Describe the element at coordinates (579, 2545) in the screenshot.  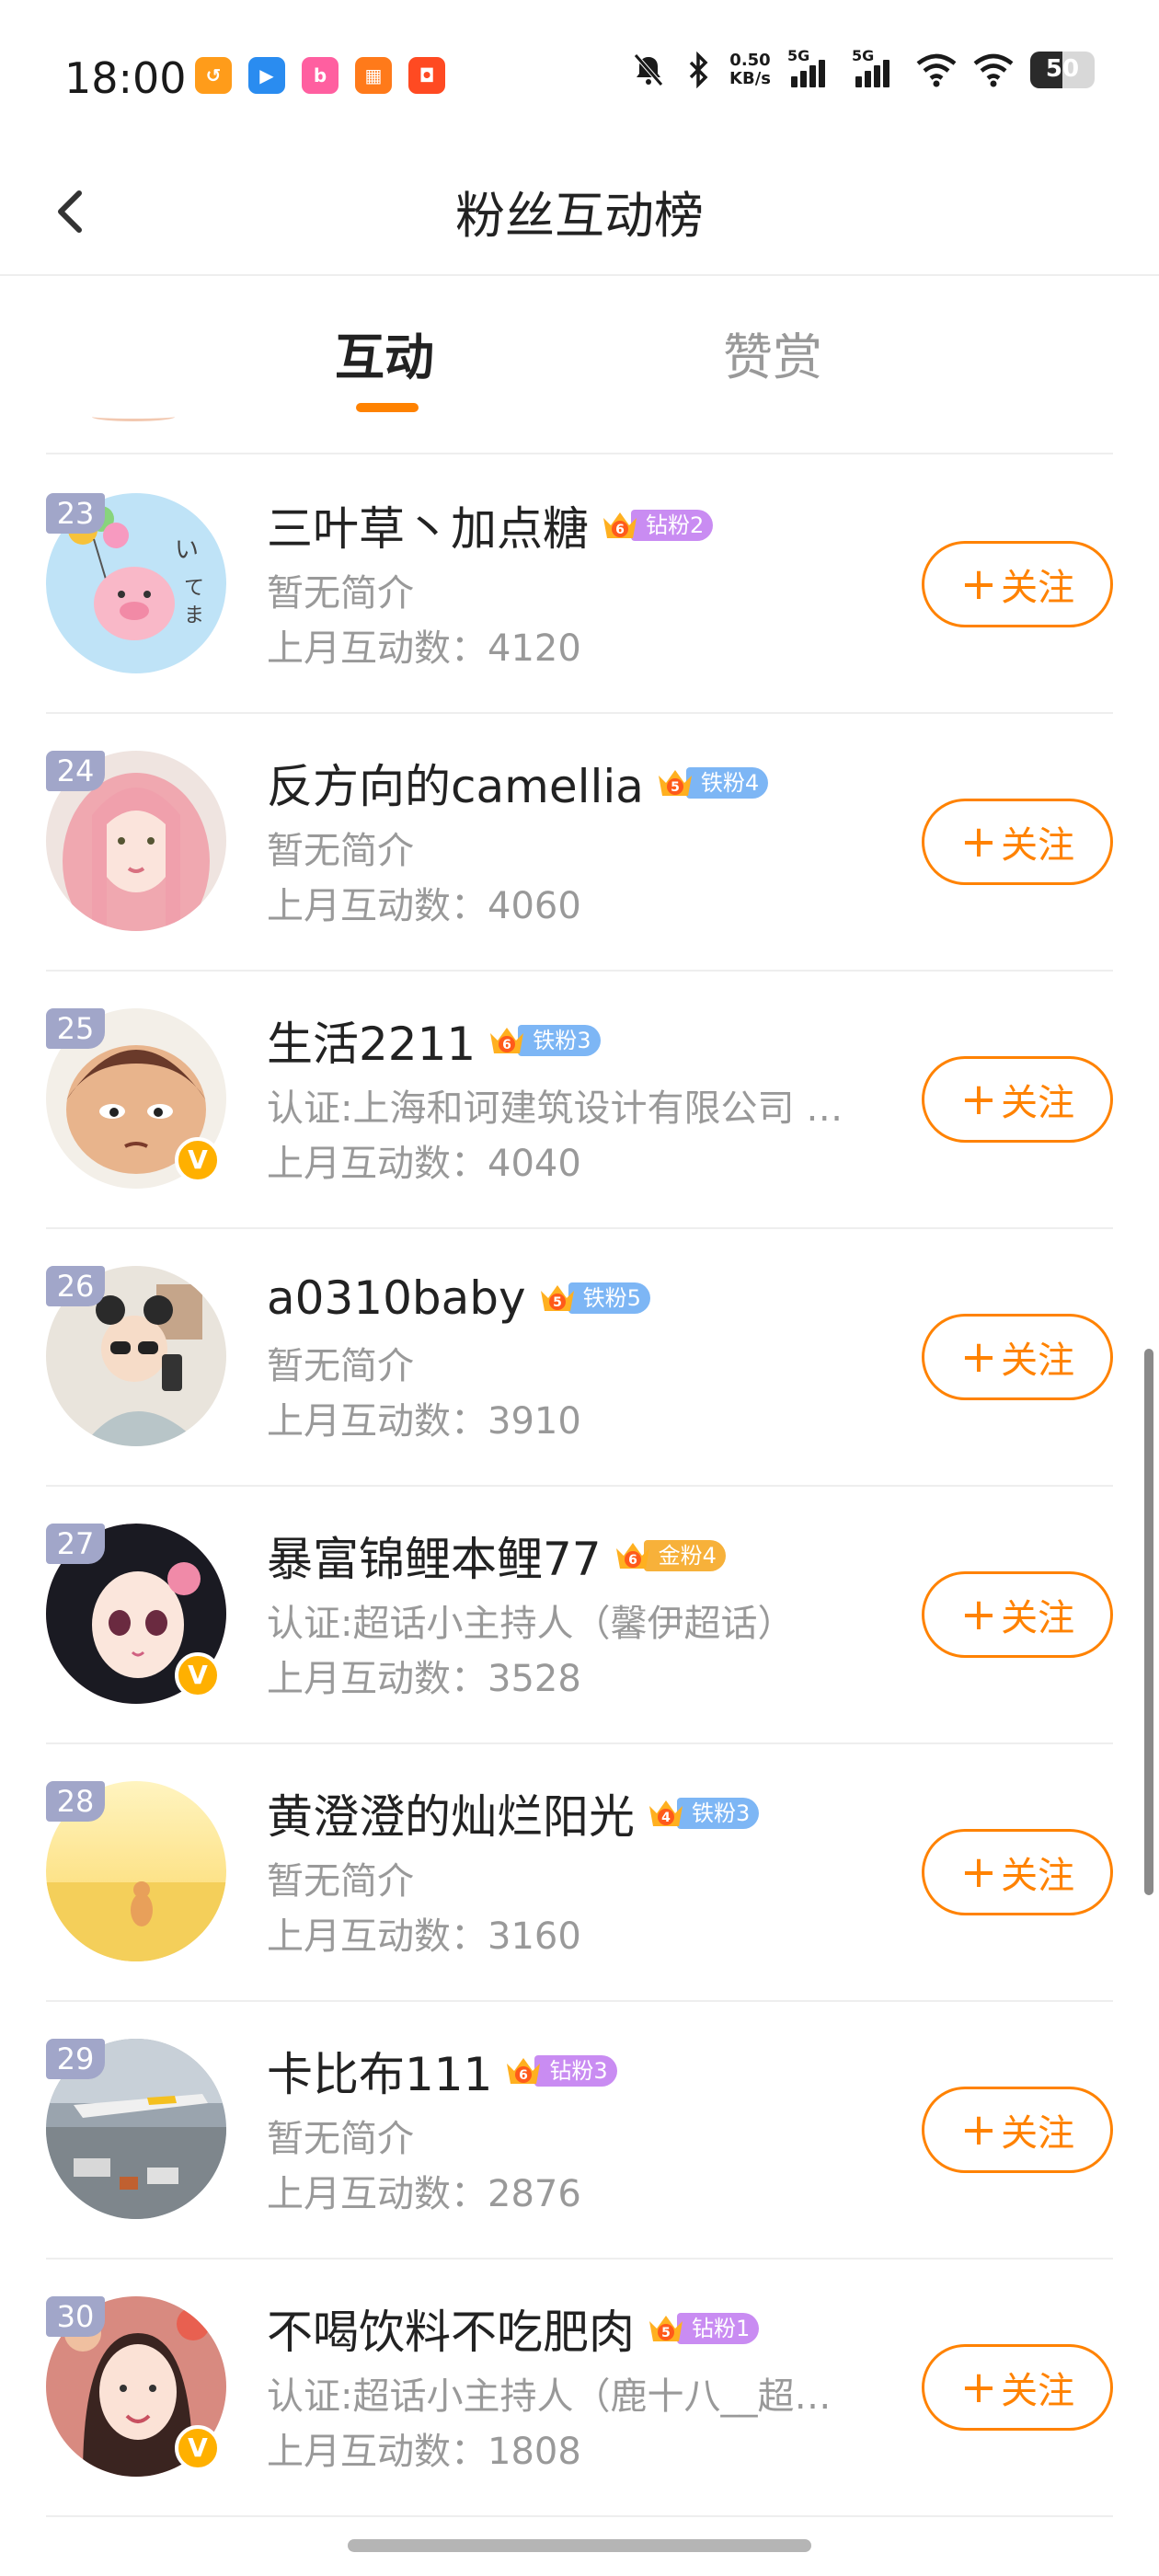
I see `home-indicator` at that location.